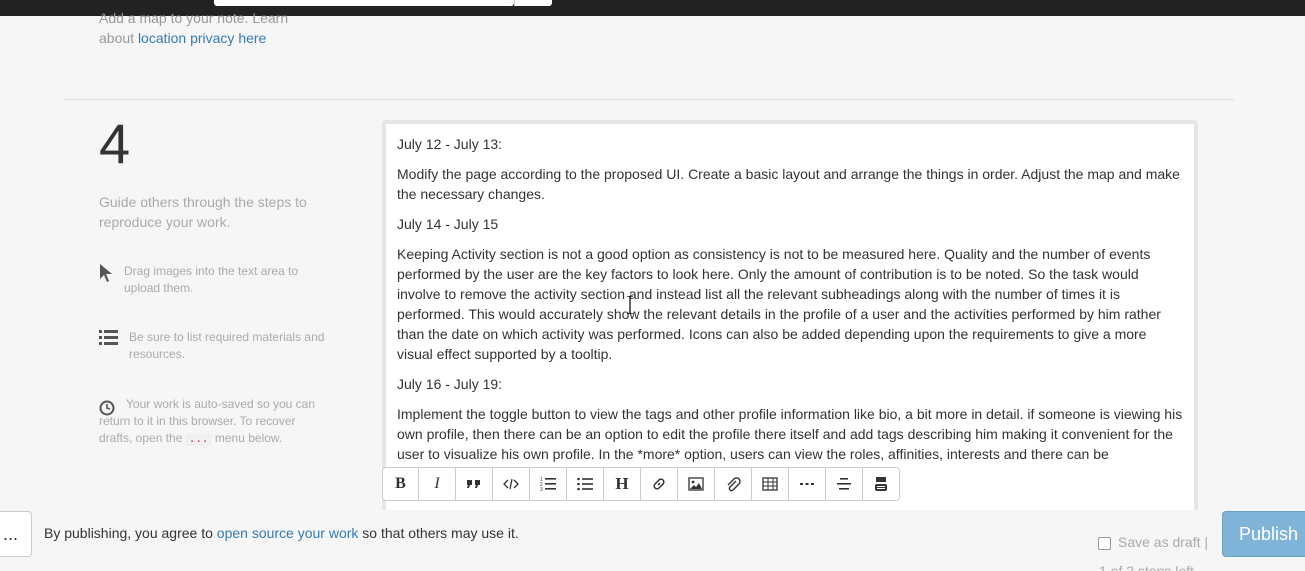 The image size is (1305, 571). I want to click on steps-left-text: 1 of 2 steps left, so click(1146, 567).